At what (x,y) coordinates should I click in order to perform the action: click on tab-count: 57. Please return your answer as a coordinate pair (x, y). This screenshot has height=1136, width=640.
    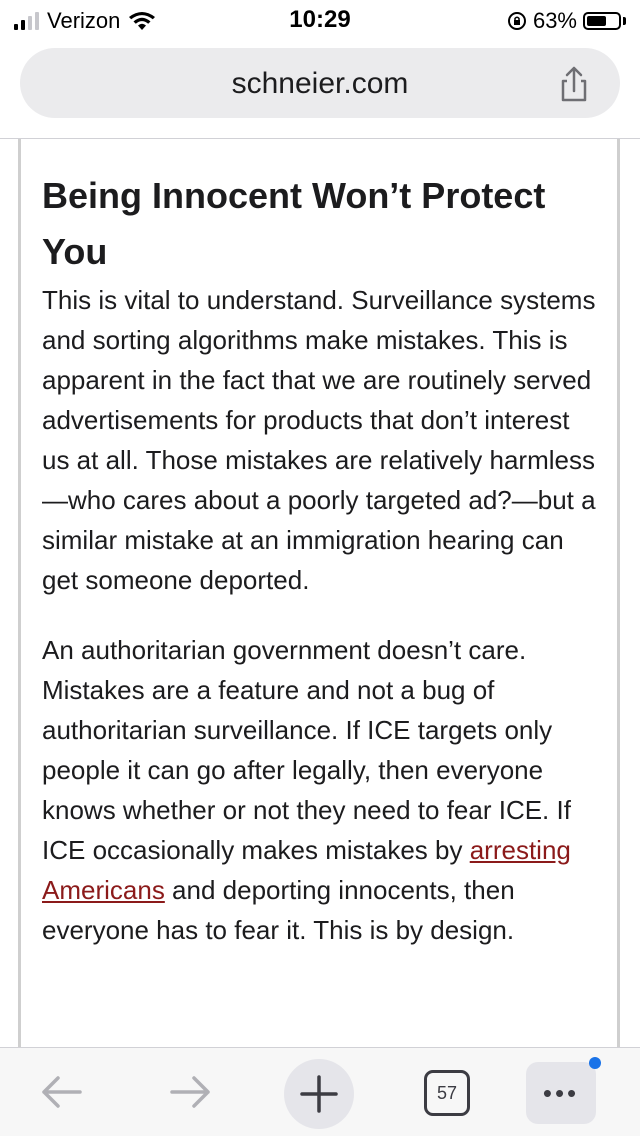
    Looking at the image, I should click on (447, 1093).